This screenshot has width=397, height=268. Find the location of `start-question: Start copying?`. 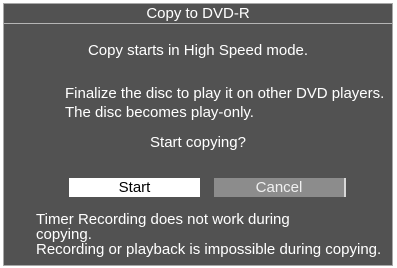

start-question: Start copying? is located at coordinates (198, 142).